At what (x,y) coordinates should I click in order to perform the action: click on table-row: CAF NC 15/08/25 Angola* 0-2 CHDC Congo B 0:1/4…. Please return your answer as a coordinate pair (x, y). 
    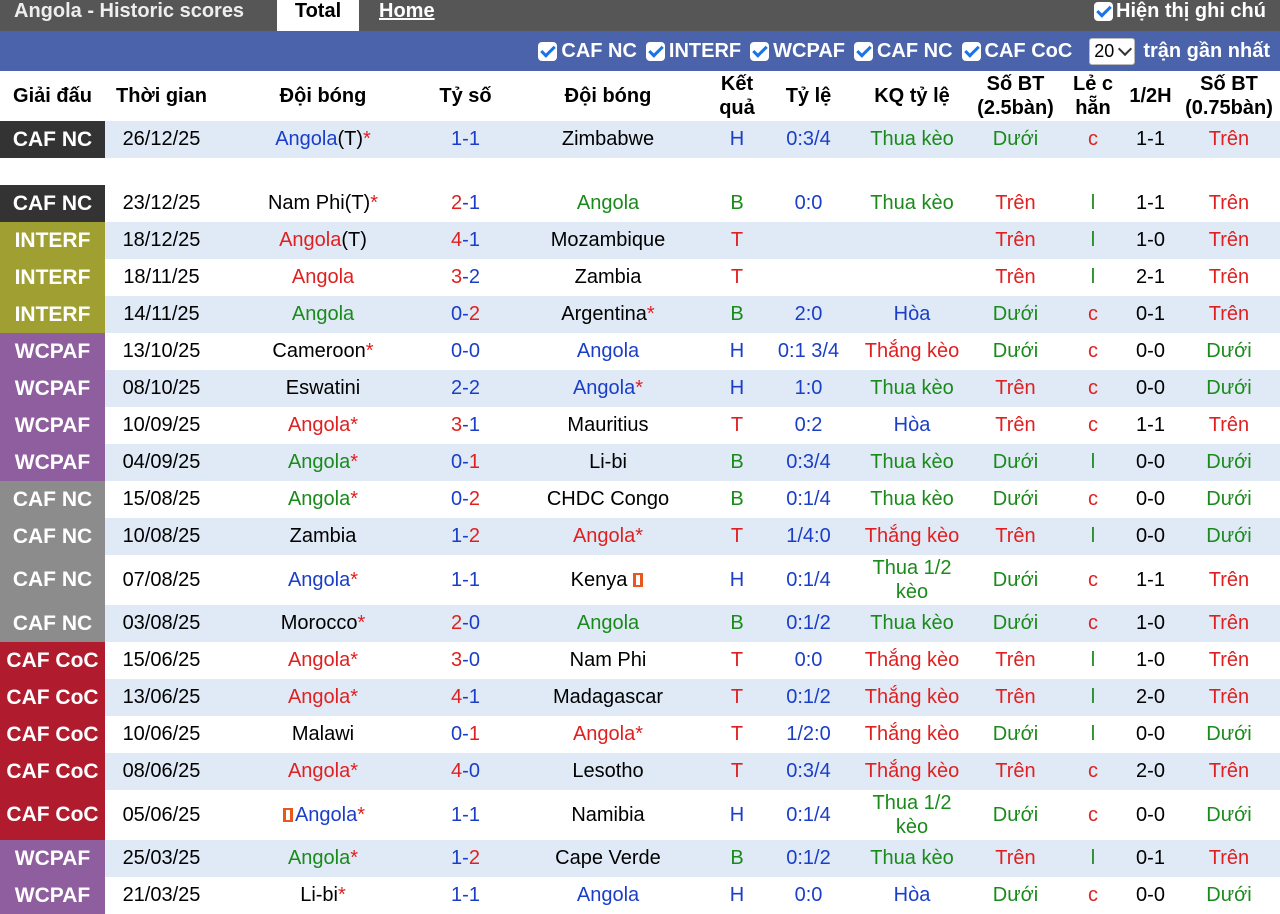
    Looking at the image, I should click on (640, 499).